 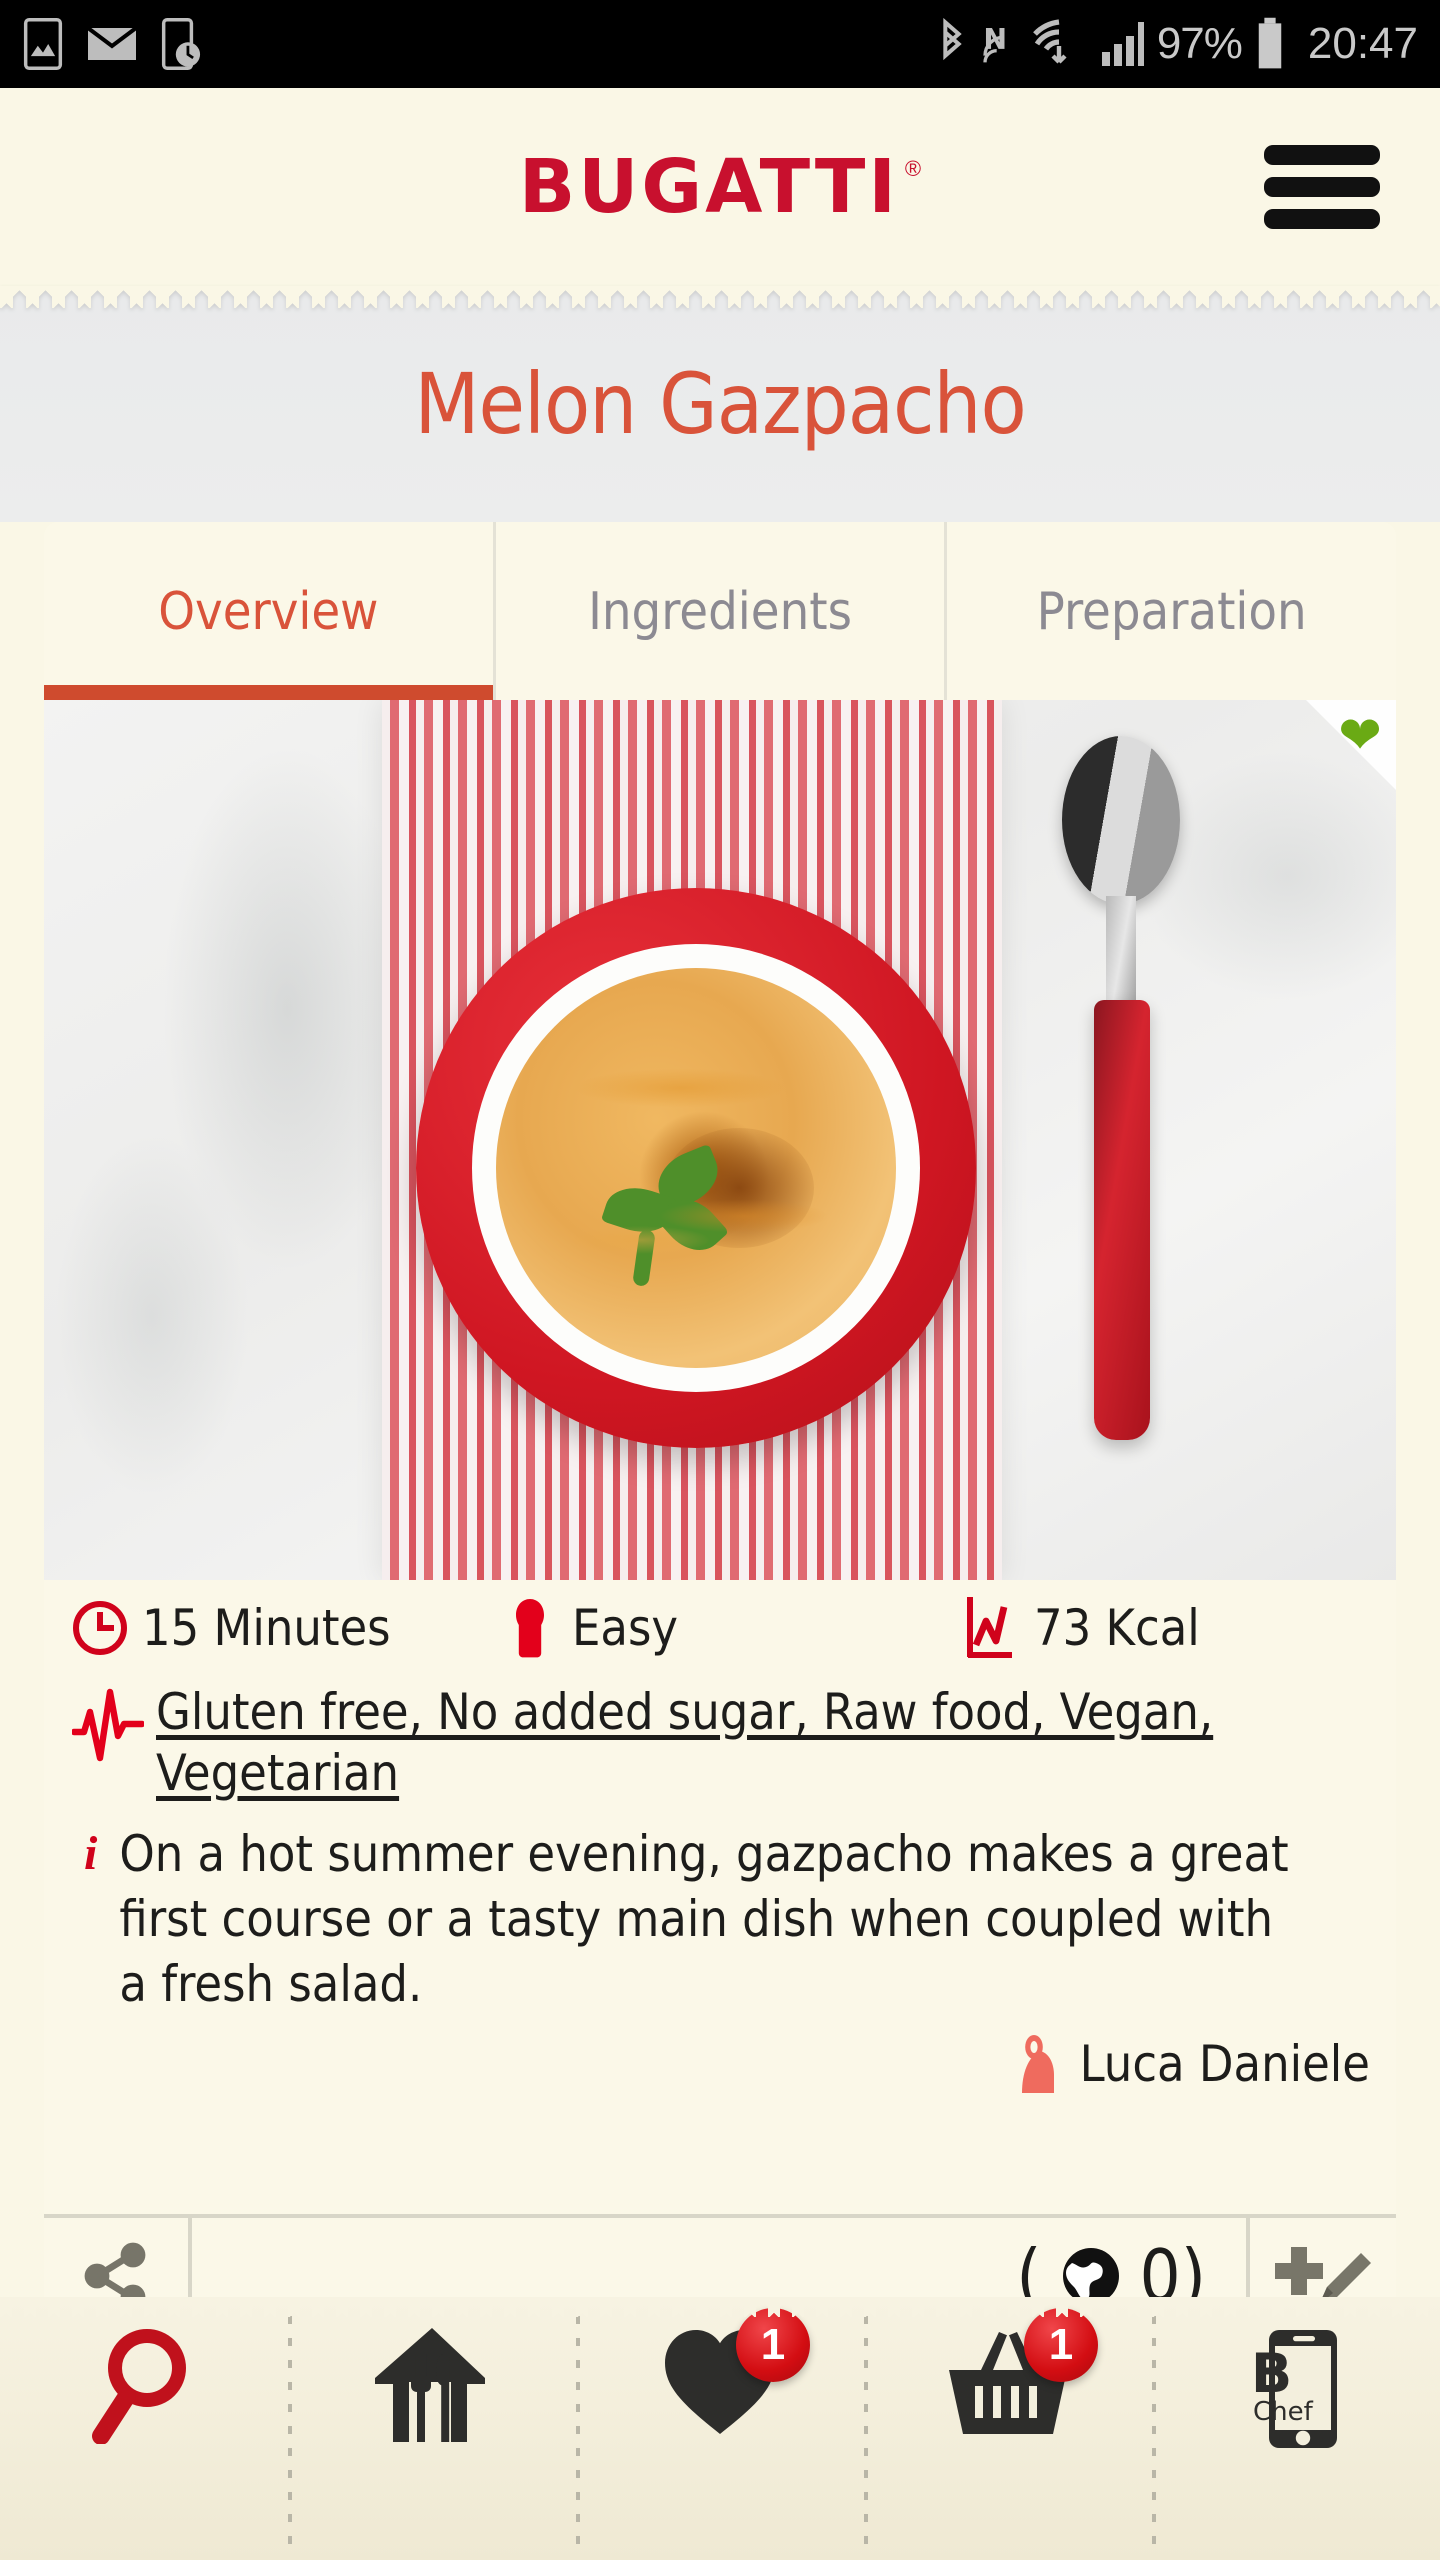 What do you see at coordinates (720, 2307) in the screenshot?
I see `torn-paper-edge-bottom` at bounding box center [720, 2307].